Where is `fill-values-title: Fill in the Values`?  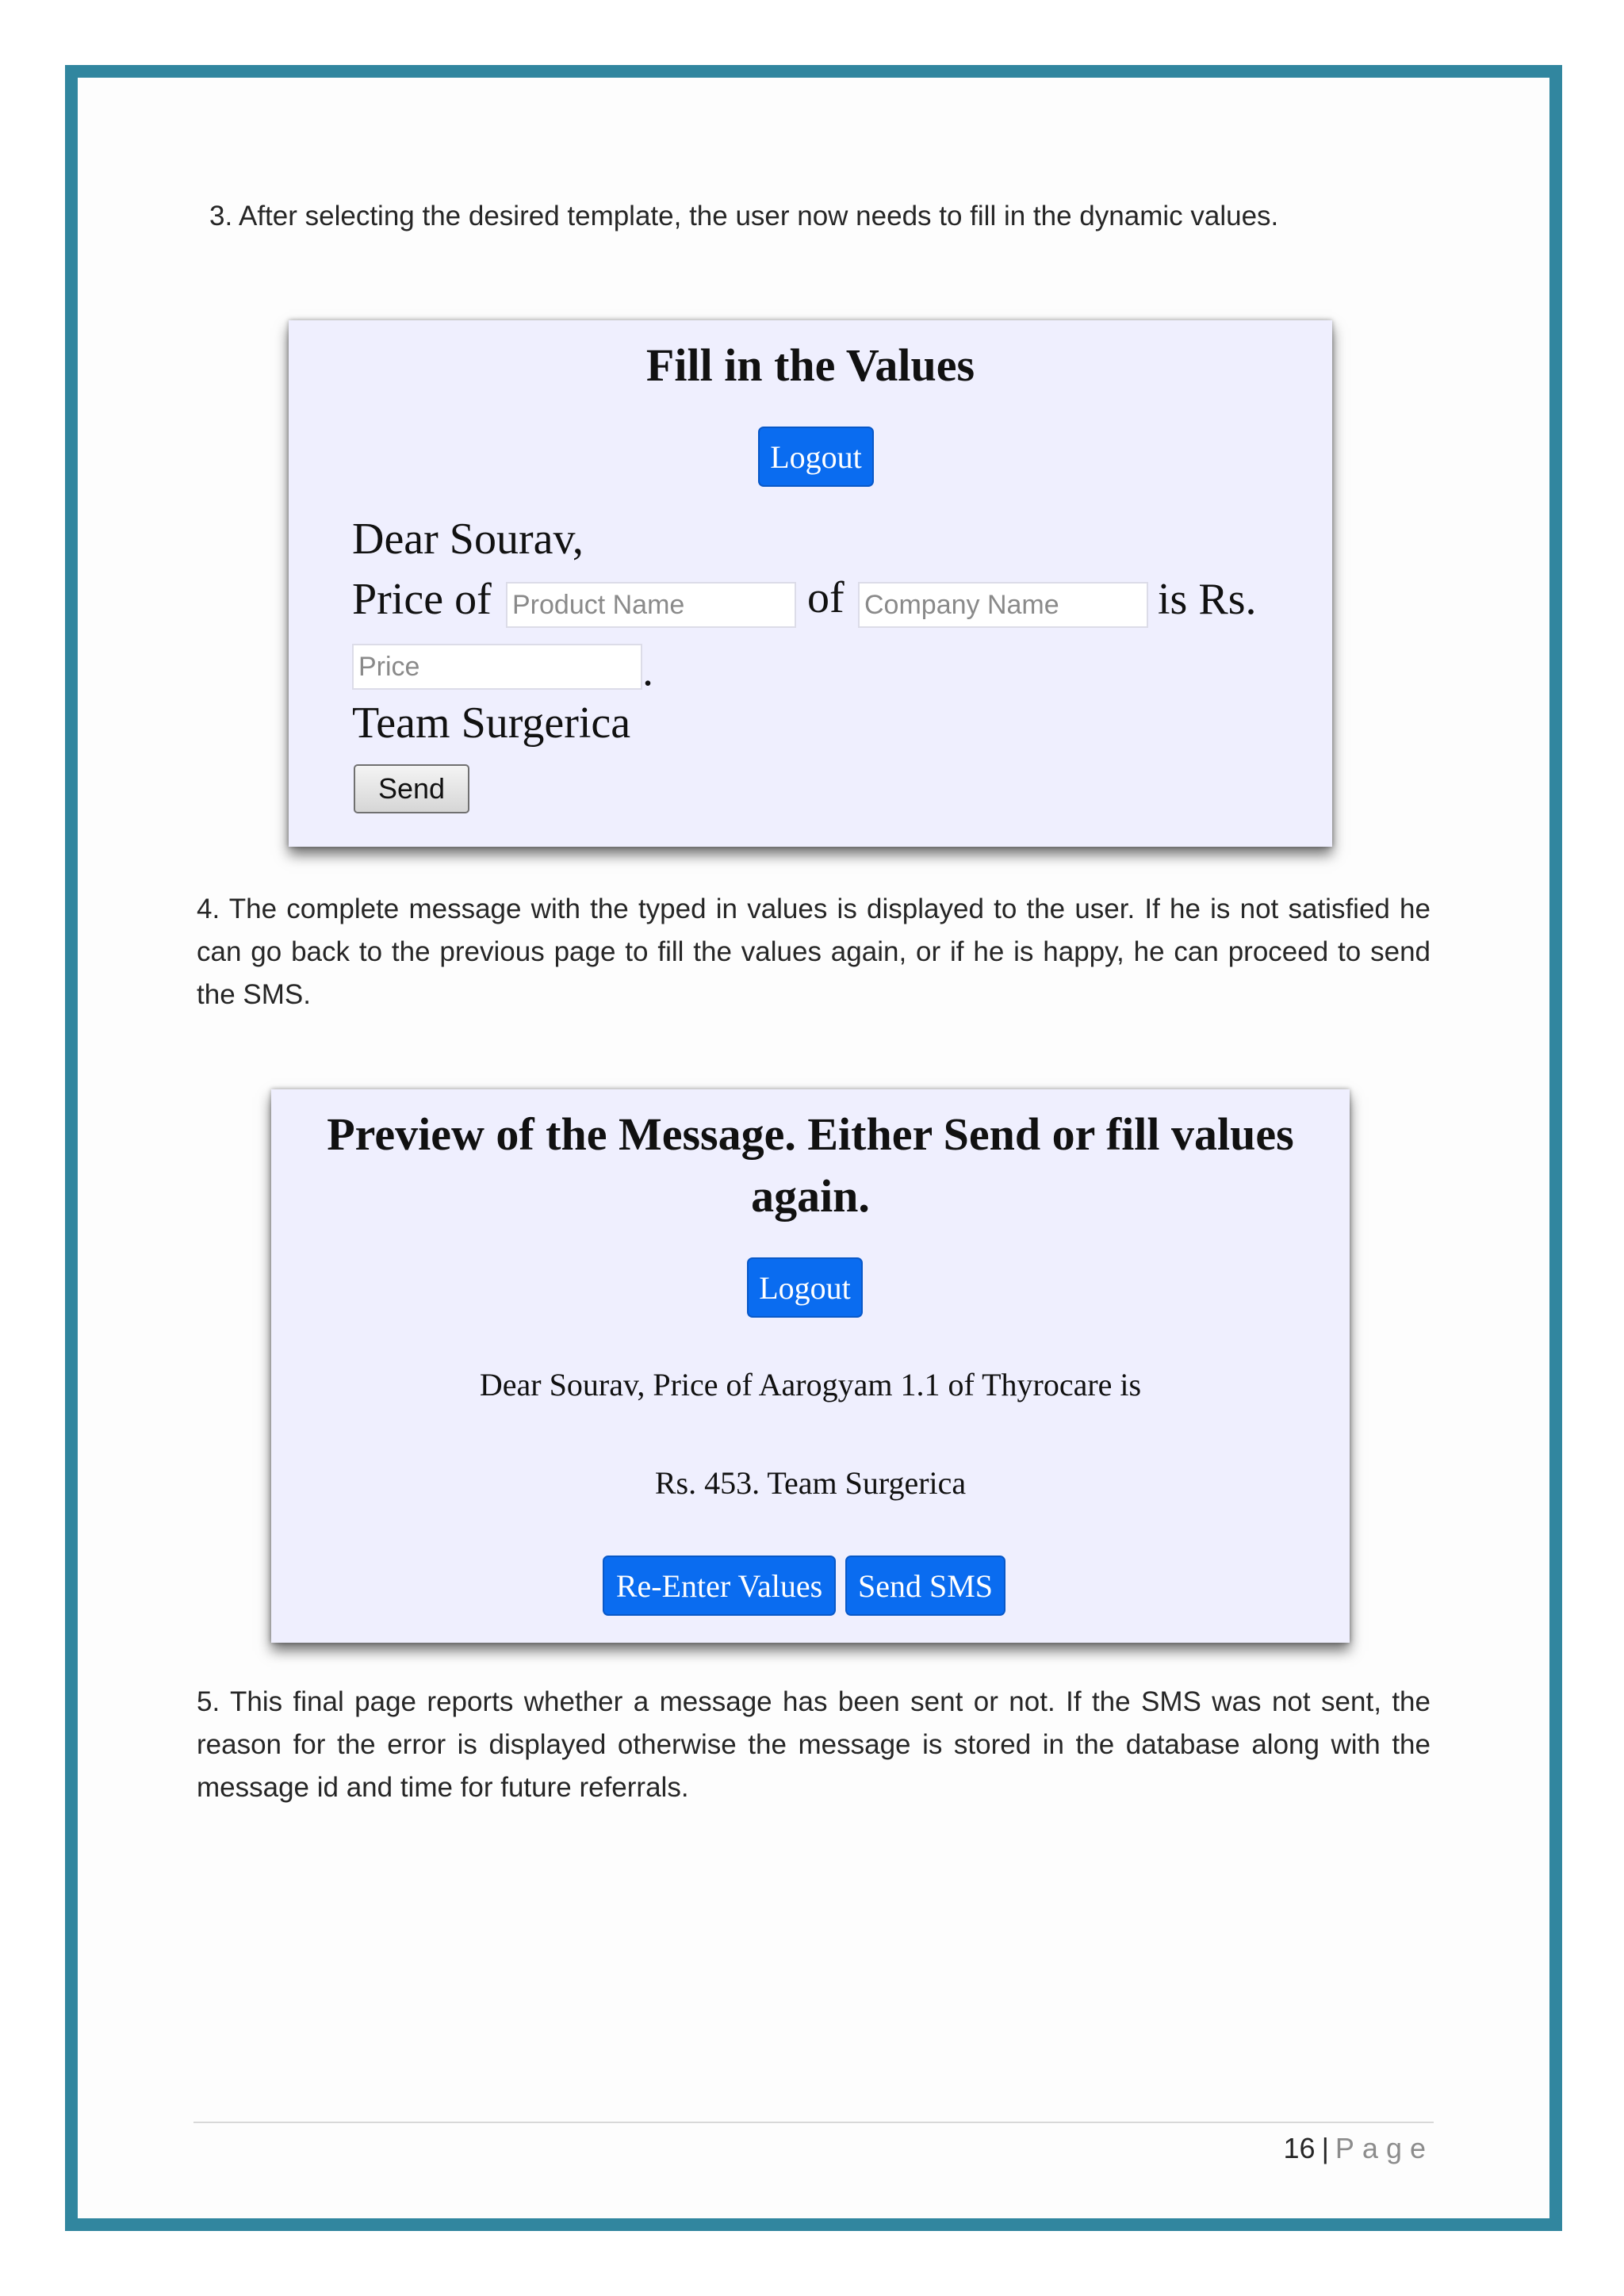 fill-values-title: Fill in the Values is located at coordinates (810, 365).